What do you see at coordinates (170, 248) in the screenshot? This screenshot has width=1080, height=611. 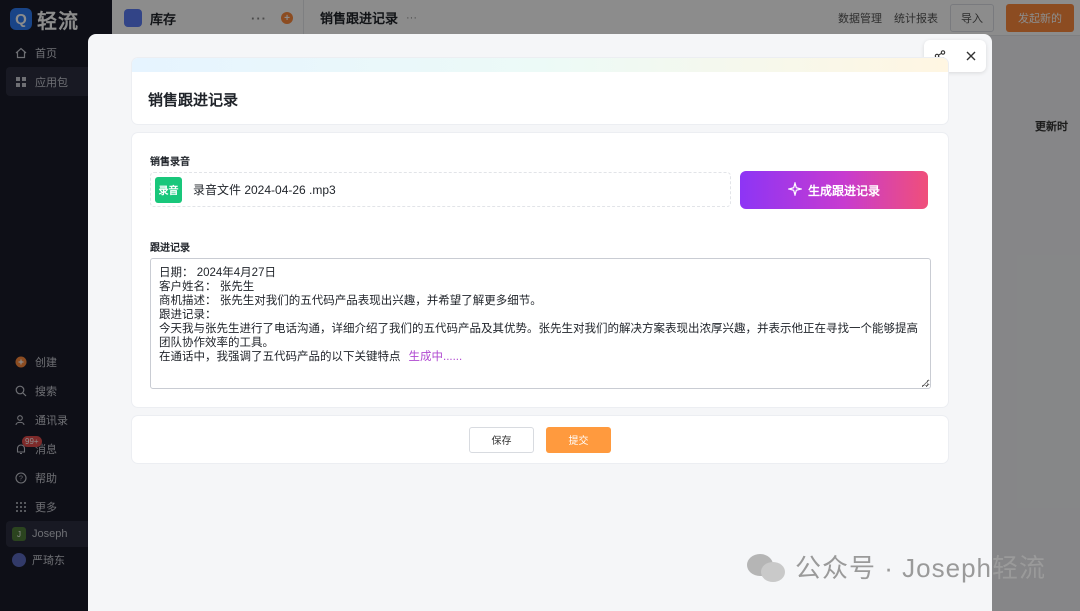 I see `record-field-label: 跟进记录` at bounding box center [170, 248].